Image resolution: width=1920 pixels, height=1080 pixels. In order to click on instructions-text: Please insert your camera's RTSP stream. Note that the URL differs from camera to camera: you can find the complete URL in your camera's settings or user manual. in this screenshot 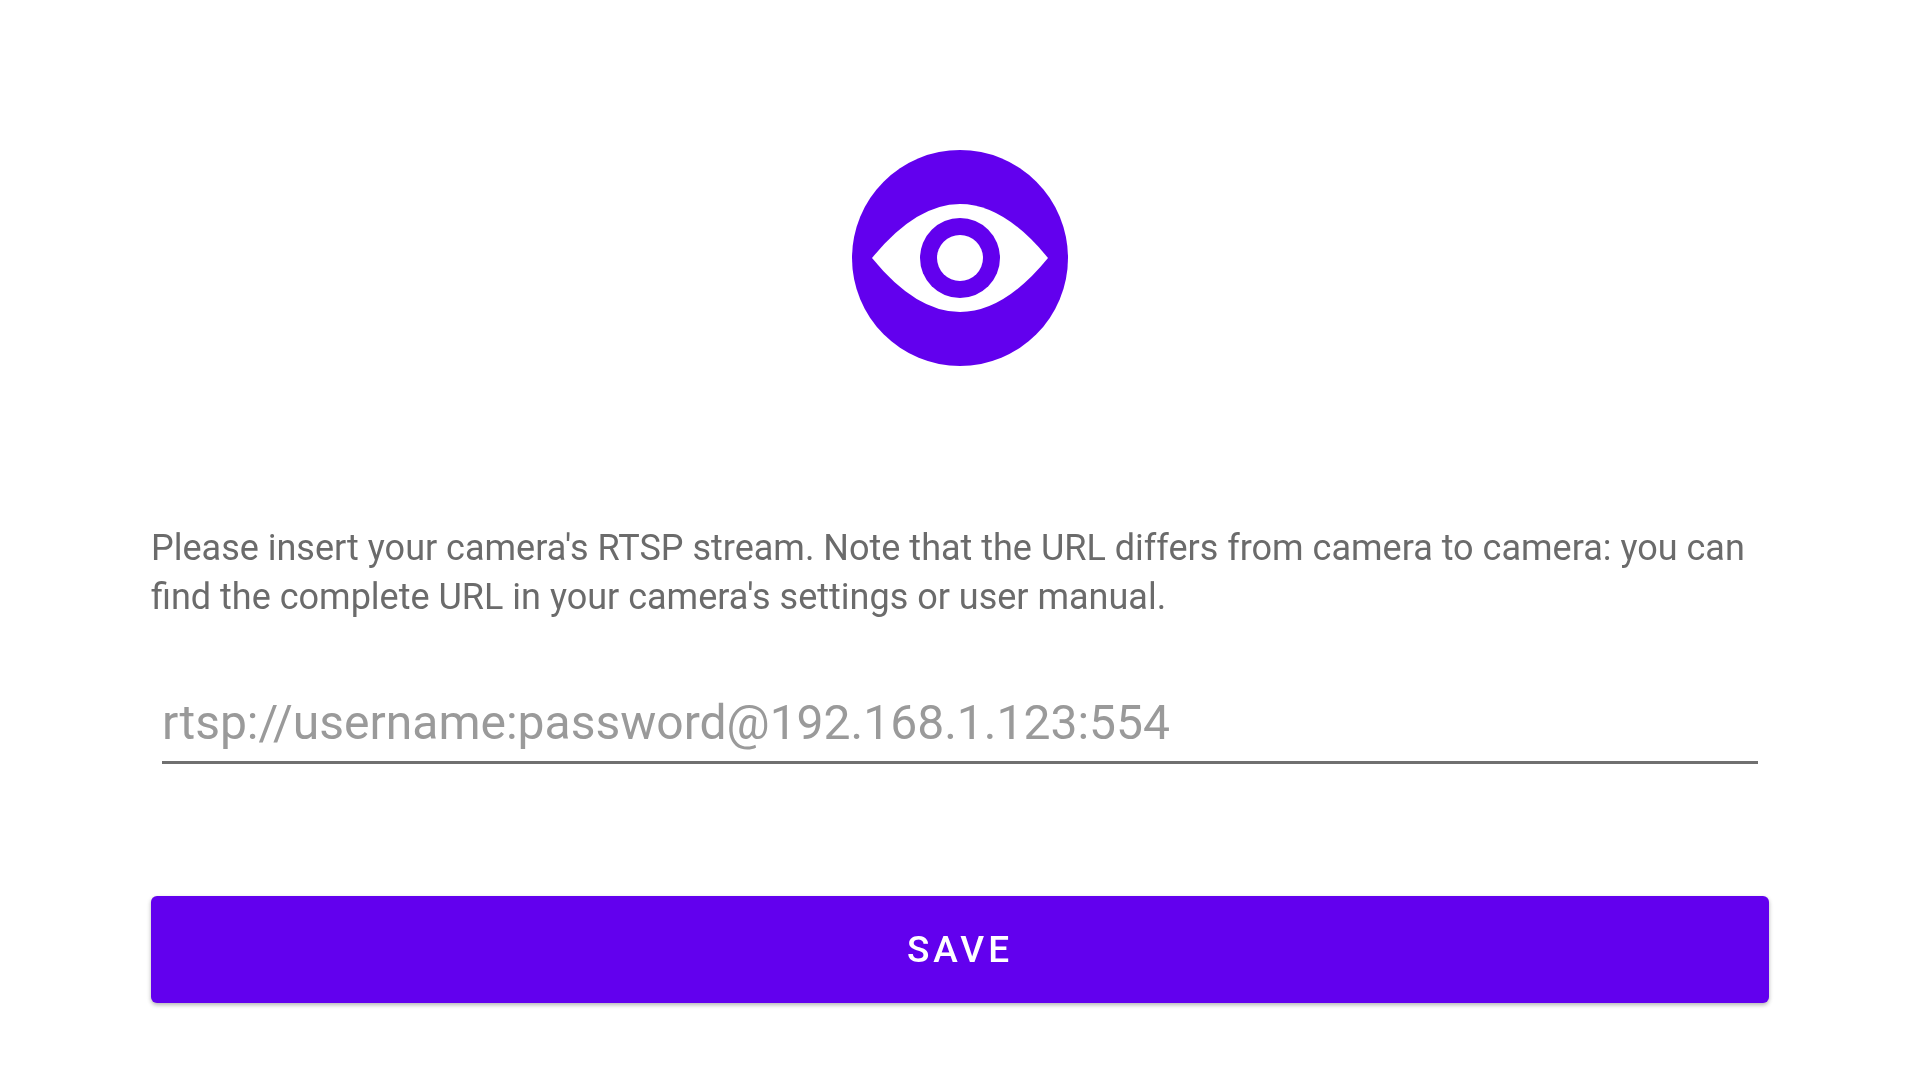, I will do `click(948, 573)`.